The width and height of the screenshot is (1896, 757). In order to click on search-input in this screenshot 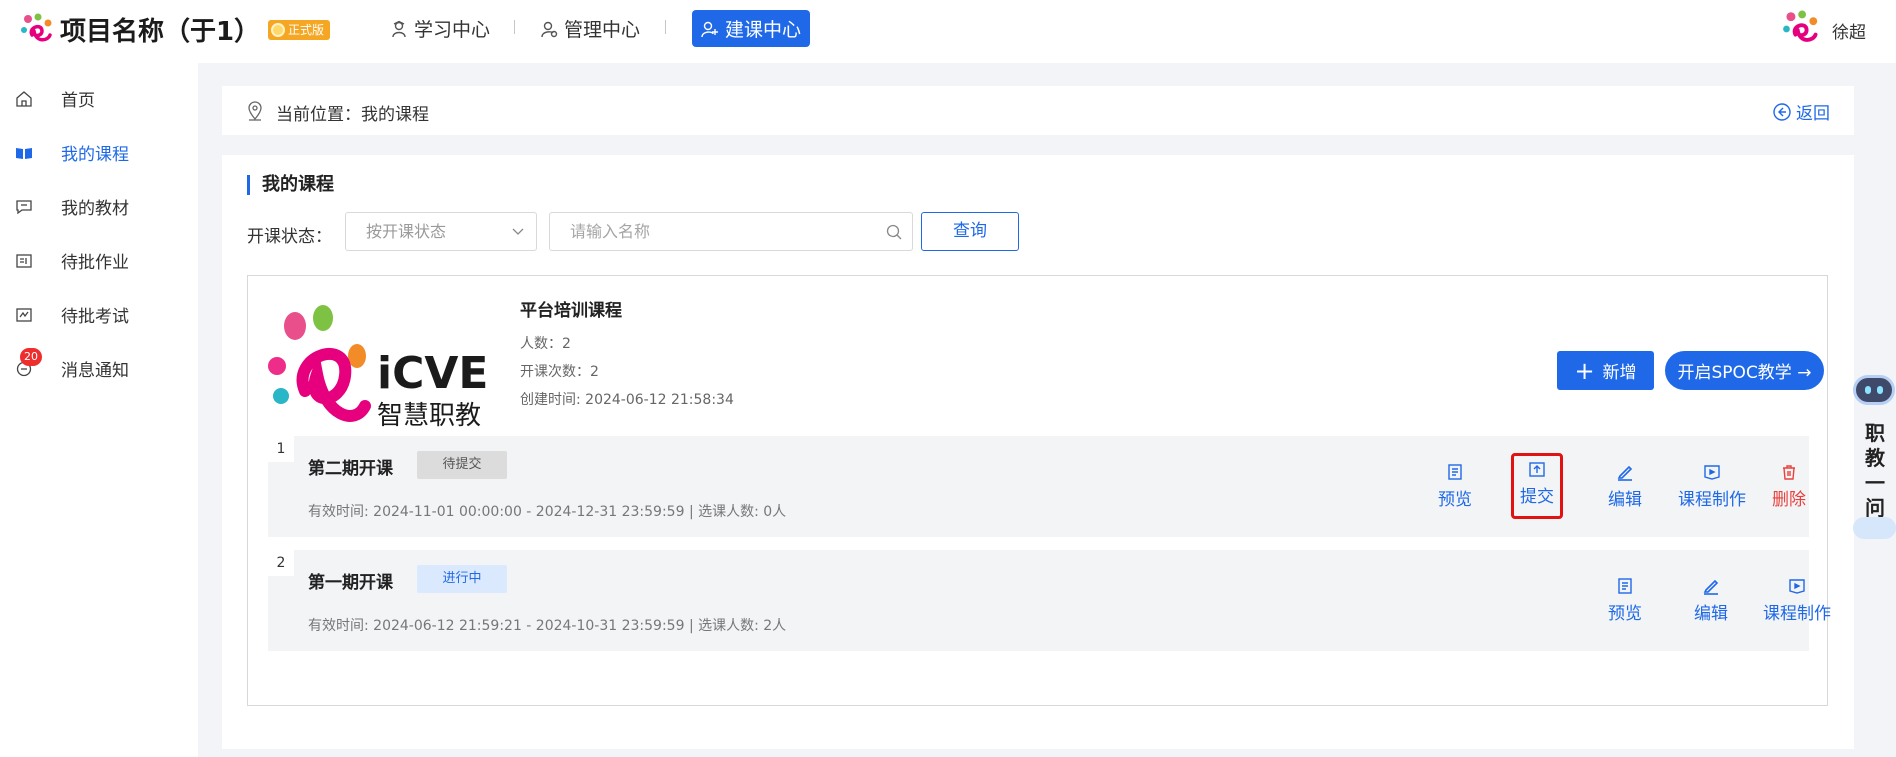, I will do `click(715, 231)`.